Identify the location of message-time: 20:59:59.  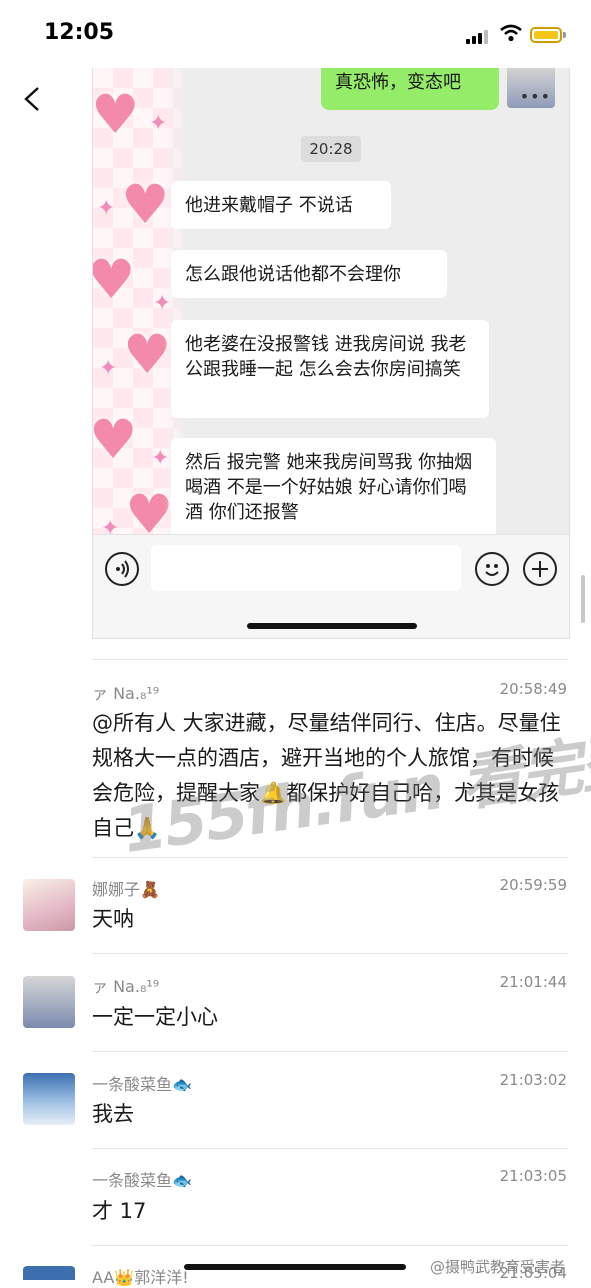
(533, 885).